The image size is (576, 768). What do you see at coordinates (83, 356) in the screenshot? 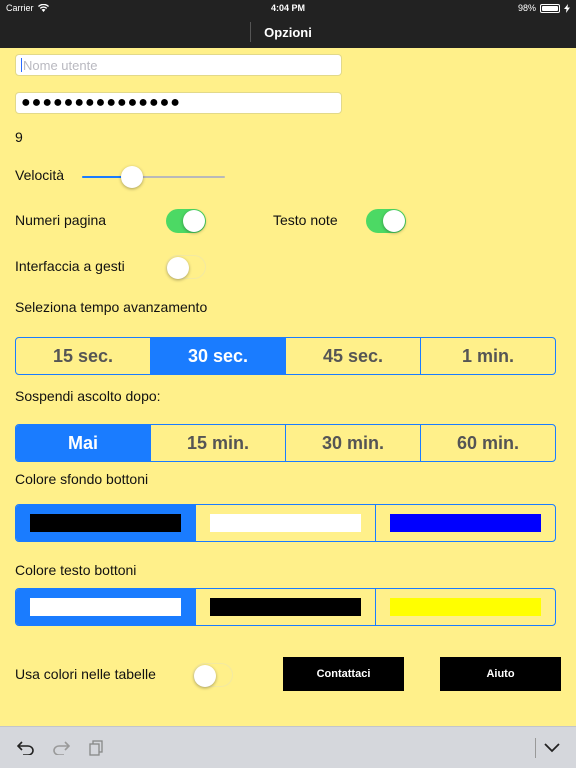
I see `advance-option-15s: 15 sec.` at bounding box center [83, 356].